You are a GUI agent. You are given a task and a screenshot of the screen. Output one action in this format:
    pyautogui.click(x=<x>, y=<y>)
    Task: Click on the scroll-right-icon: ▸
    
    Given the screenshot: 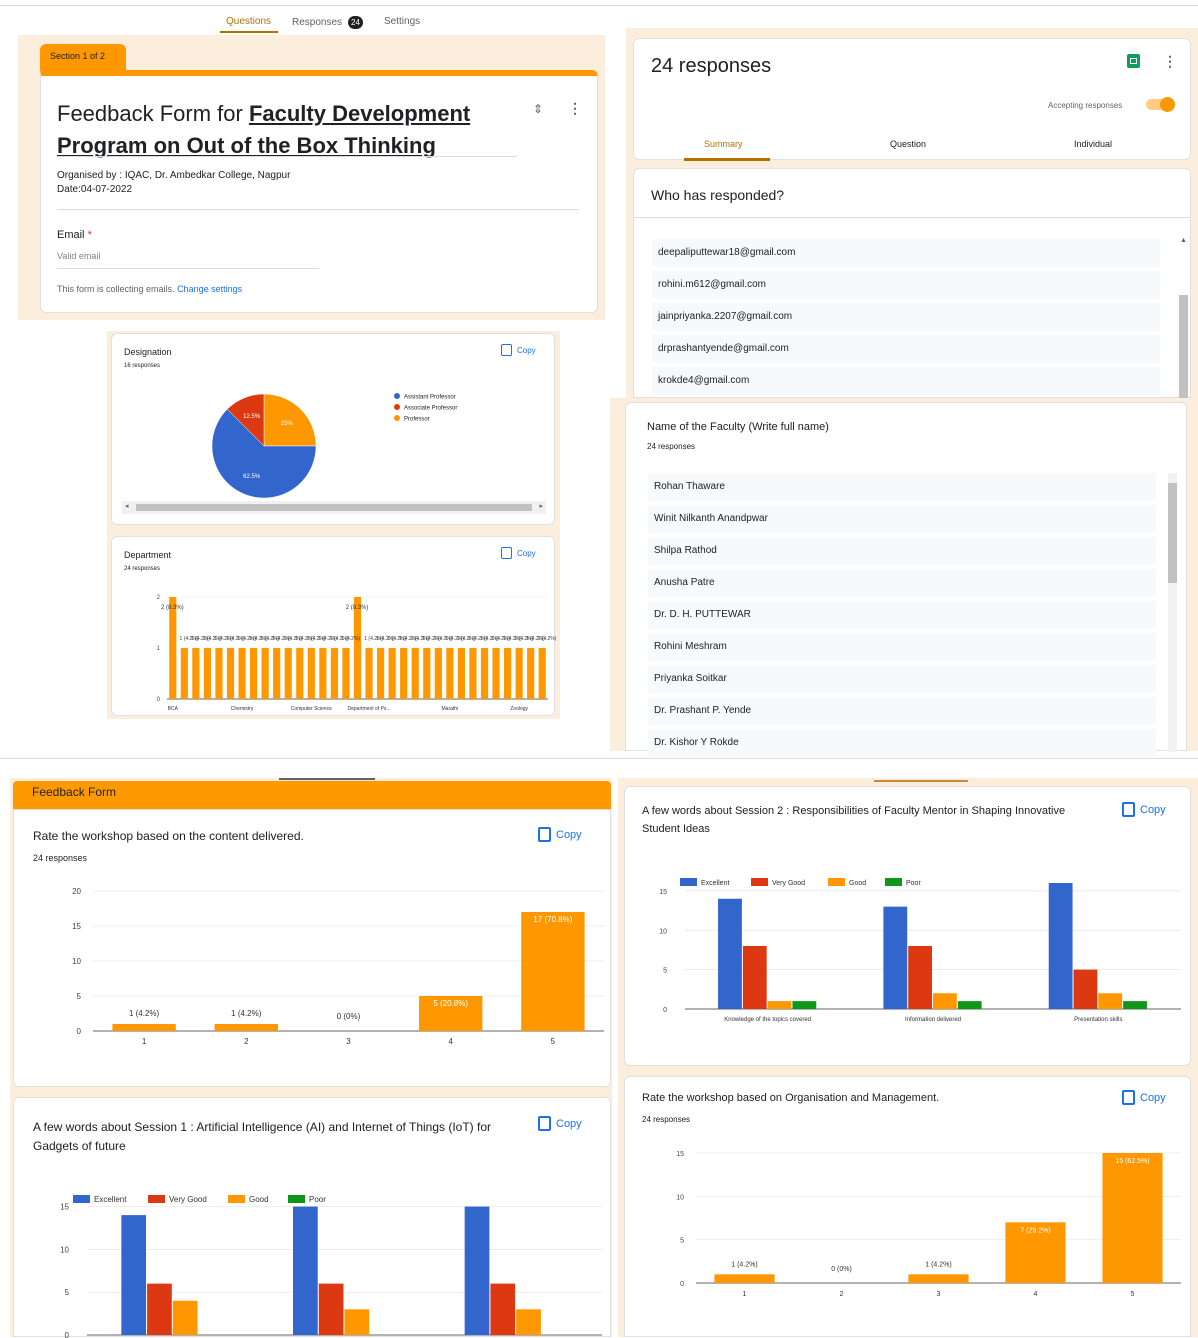 What is the action you would take?
    pyautogui.click(x=541, y=506)
    